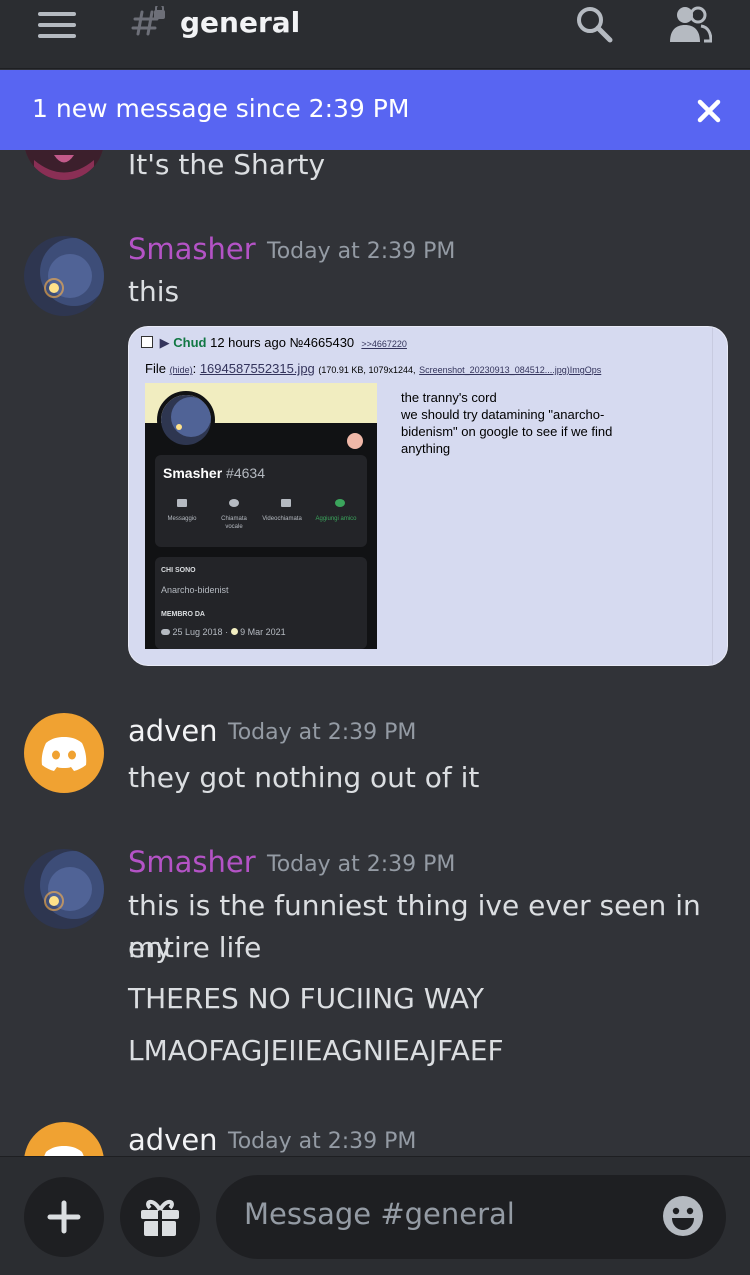 The height and width of the screenshot is (1275, 750). What do you see at coordinates (195, 590) in the screenshot?
I see `about-text: Anarcho-bidenist` at bounding box center [195, 590].